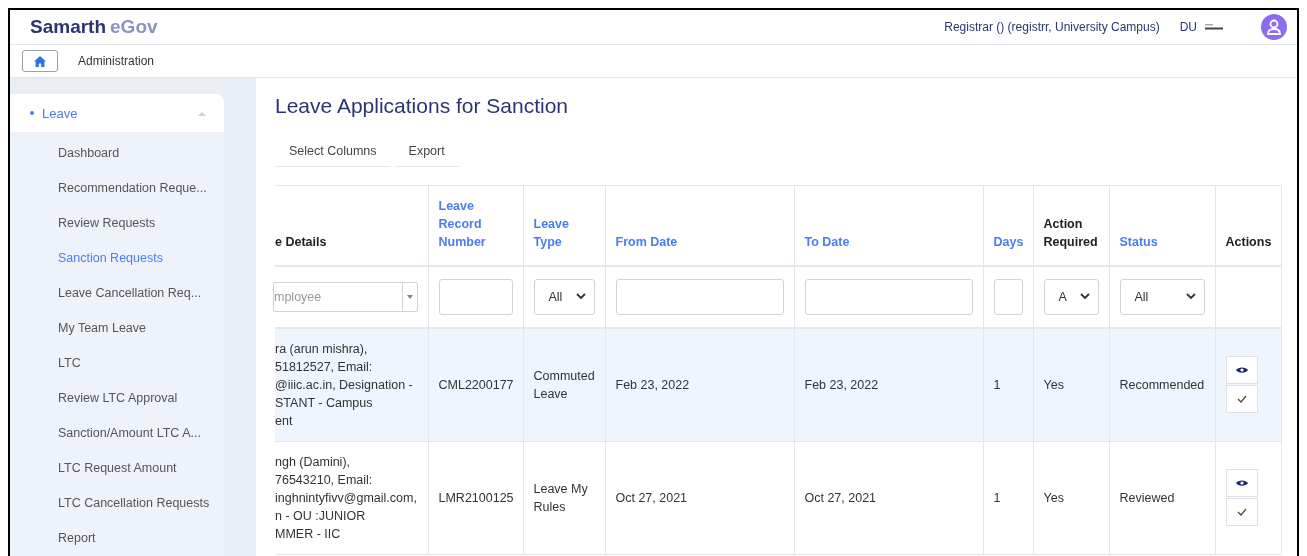 This screenshot has width=1307, height=556. I want to click on breadcrumb-text: Administration, so click(116, 61).